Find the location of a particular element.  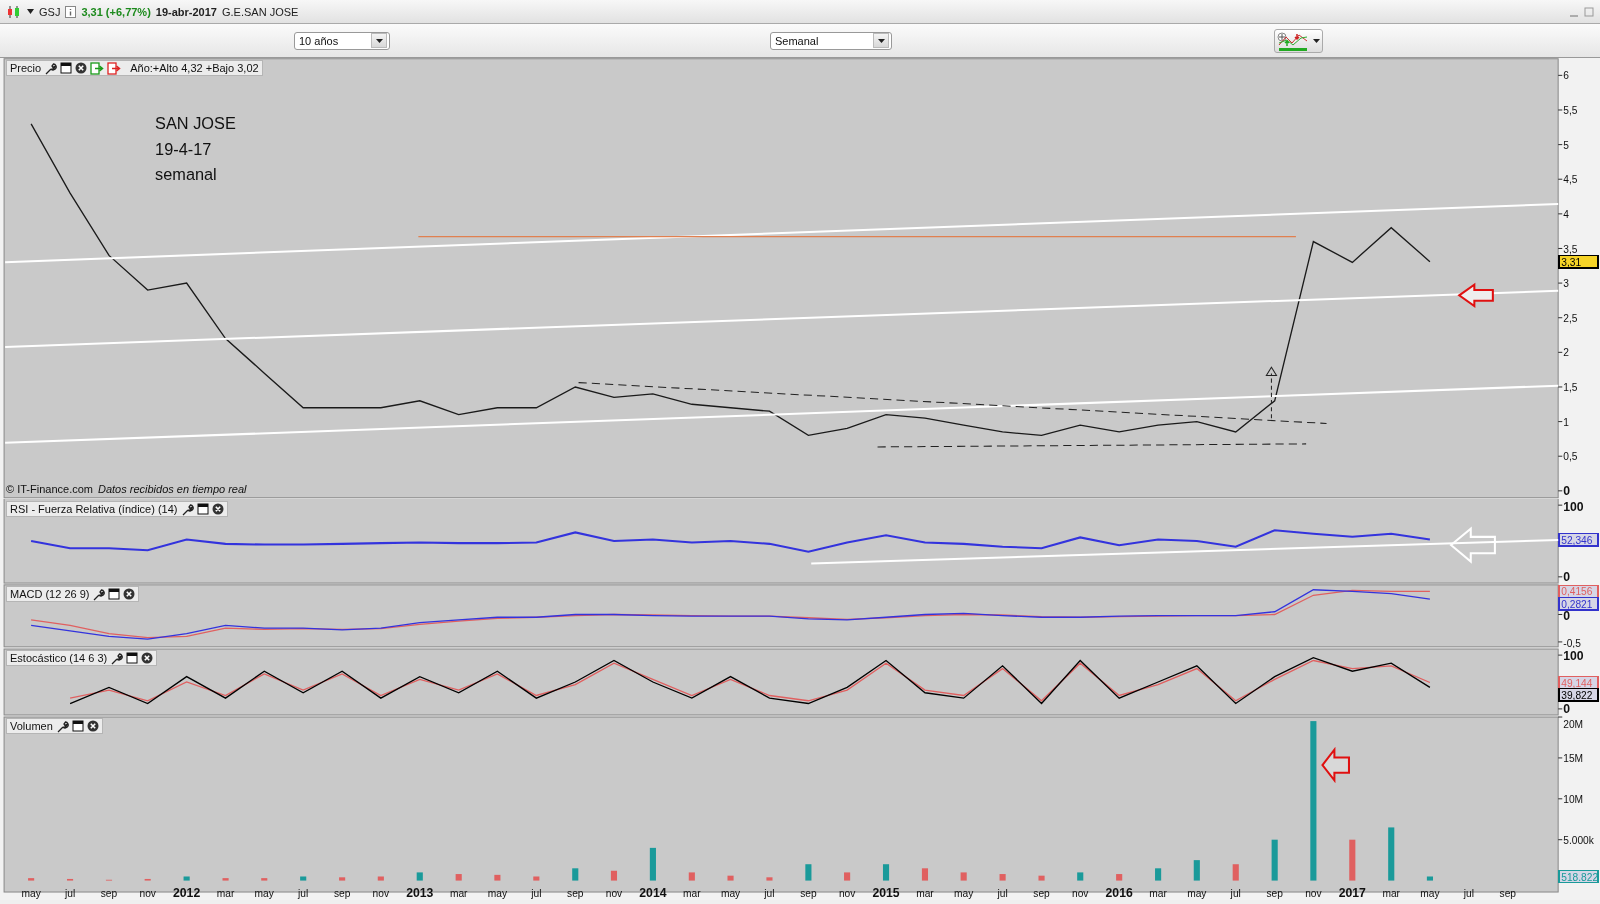

panel-title: RSI - Fuerza Relativa (índice) (14) is located at coordinates (94, 509).